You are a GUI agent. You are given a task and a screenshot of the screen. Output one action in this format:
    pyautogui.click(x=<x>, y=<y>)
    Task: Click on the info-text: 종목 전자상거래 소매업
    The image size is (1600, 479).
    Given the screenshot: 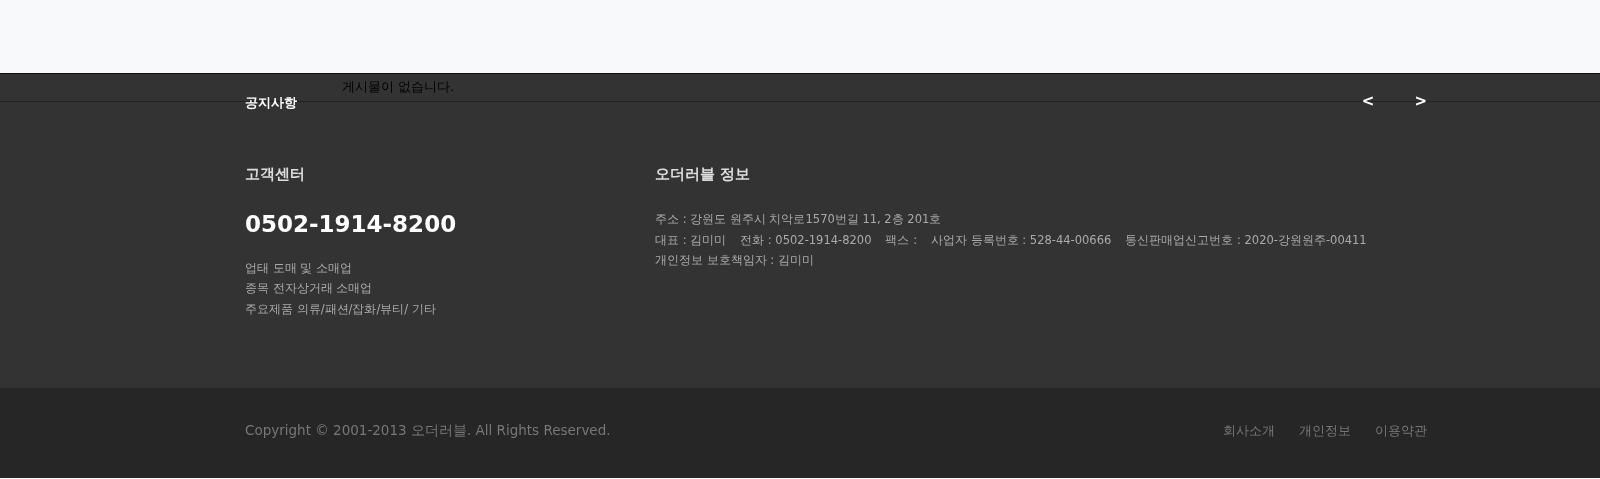 What is the action you would take?
    pyautogui.click(x=309, y=288)
    